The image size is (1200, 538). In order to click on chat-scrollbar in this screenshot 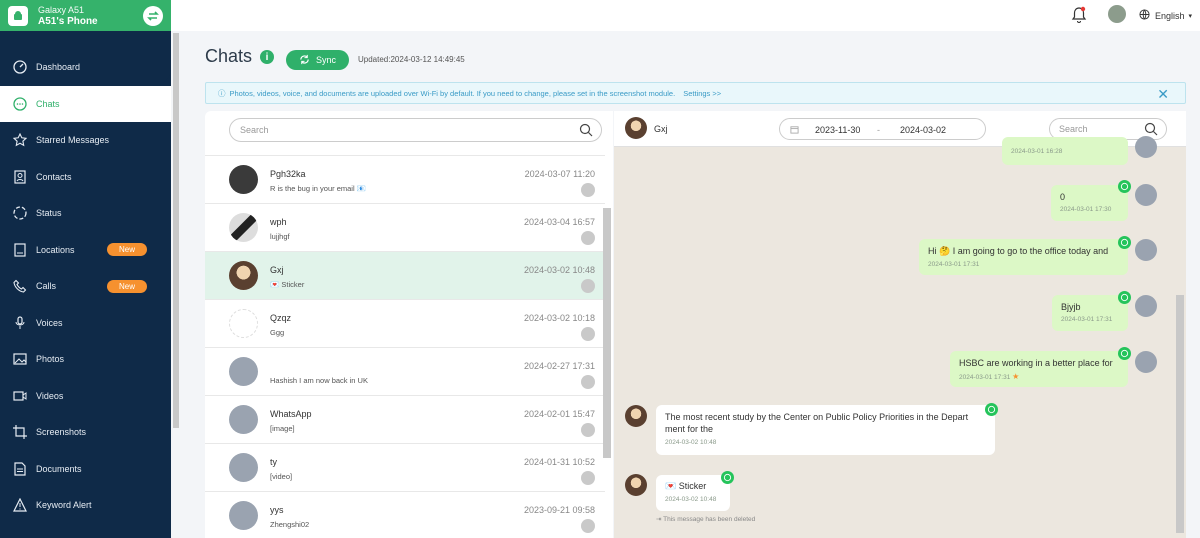, I will do `click(1180, 414)`.